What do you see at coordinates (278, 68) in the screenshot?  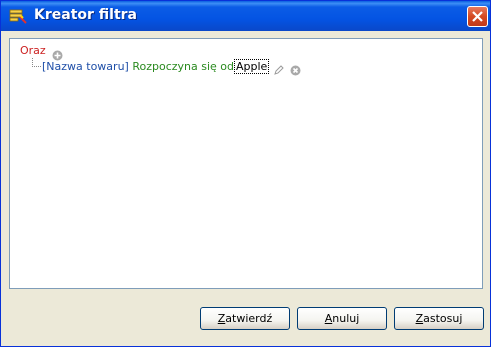 I see `pencil-icon` at bounding box center [278, 68].